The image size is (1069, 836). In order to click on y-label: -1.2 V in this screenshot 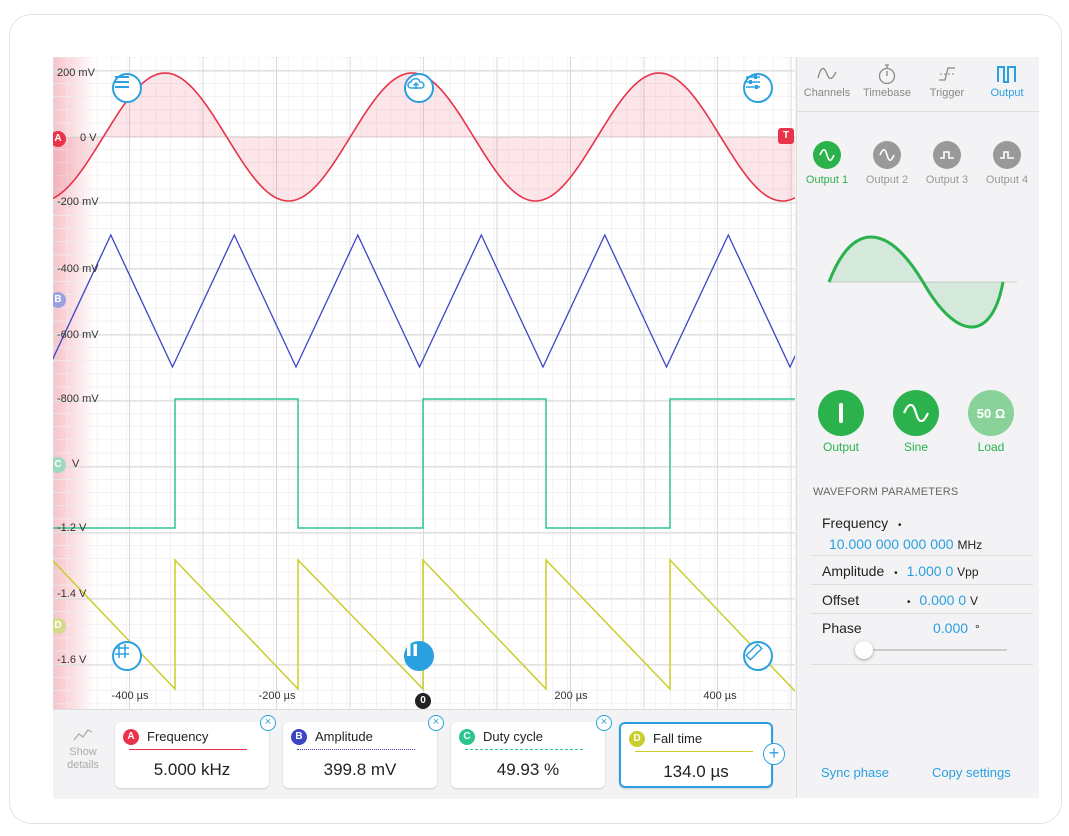, I will do `click(72, 528)`.